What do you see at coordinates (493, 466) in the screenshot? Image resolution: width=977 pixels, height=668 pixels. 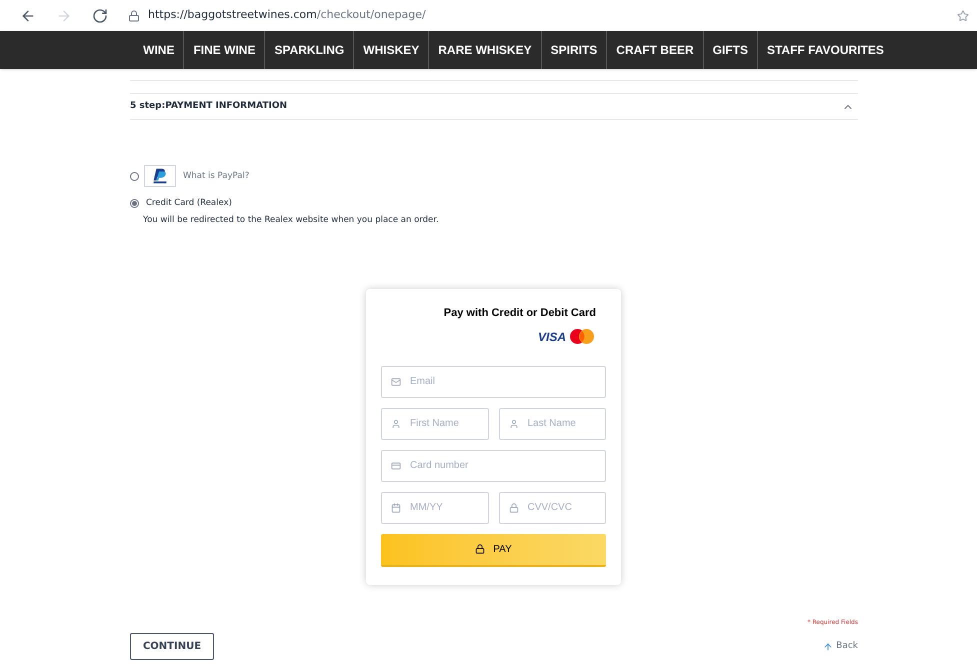 I see `input-field: Card number` at bounding box center [493, 466].